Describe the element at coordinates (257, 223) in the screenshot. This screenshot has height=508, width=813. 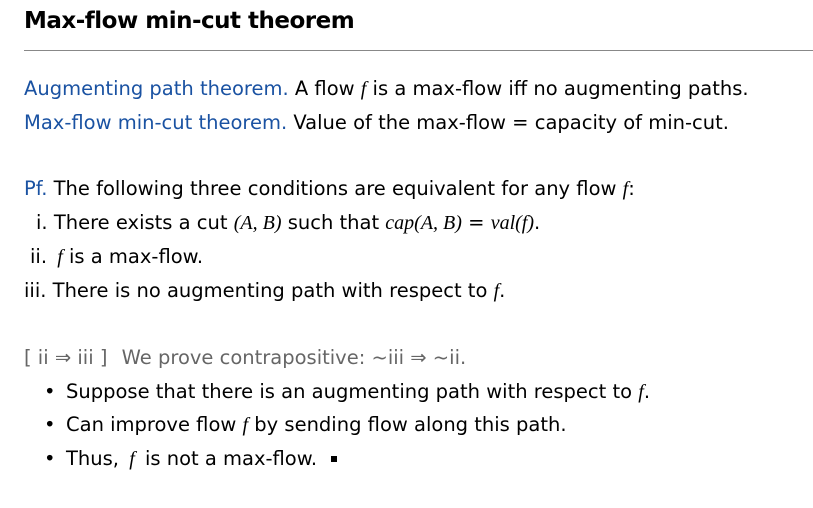
I see `condition-i-cut: (A, B)` at that location.